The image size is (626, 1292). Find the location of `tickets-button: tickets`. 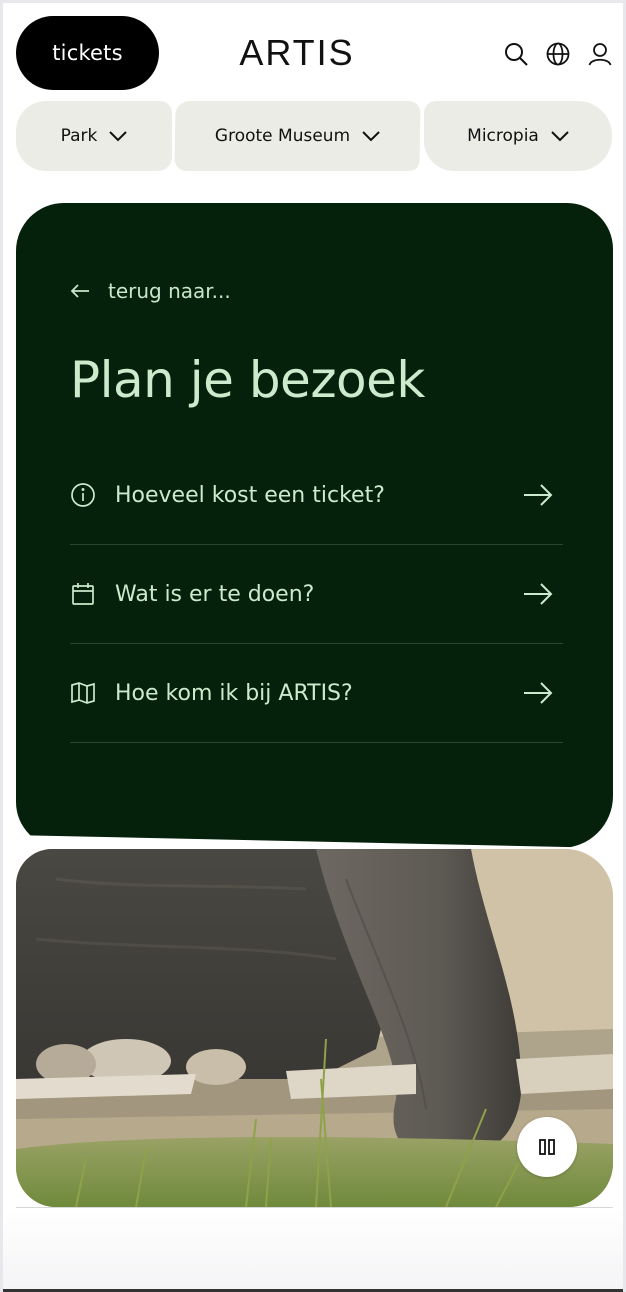

tickets-button: tickets is located at coordinates (87, 53).